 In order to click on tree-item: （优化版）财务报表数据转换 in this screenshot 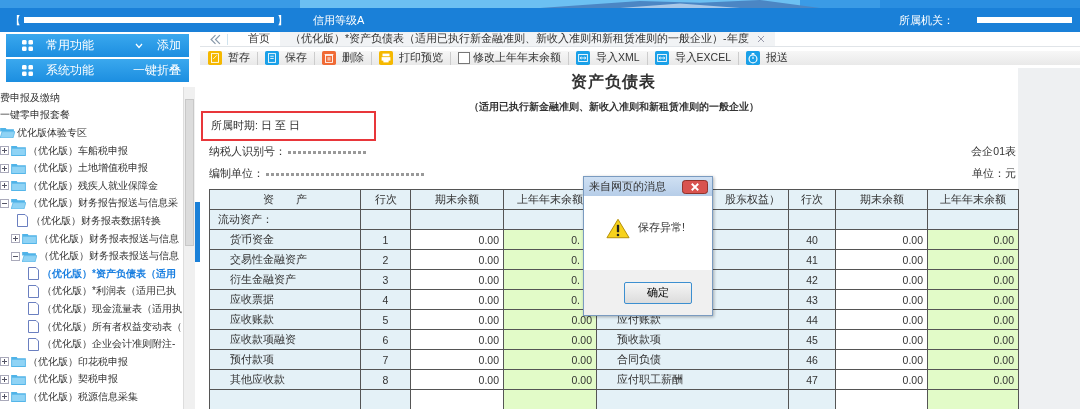, I will do `click(96, 220)`.